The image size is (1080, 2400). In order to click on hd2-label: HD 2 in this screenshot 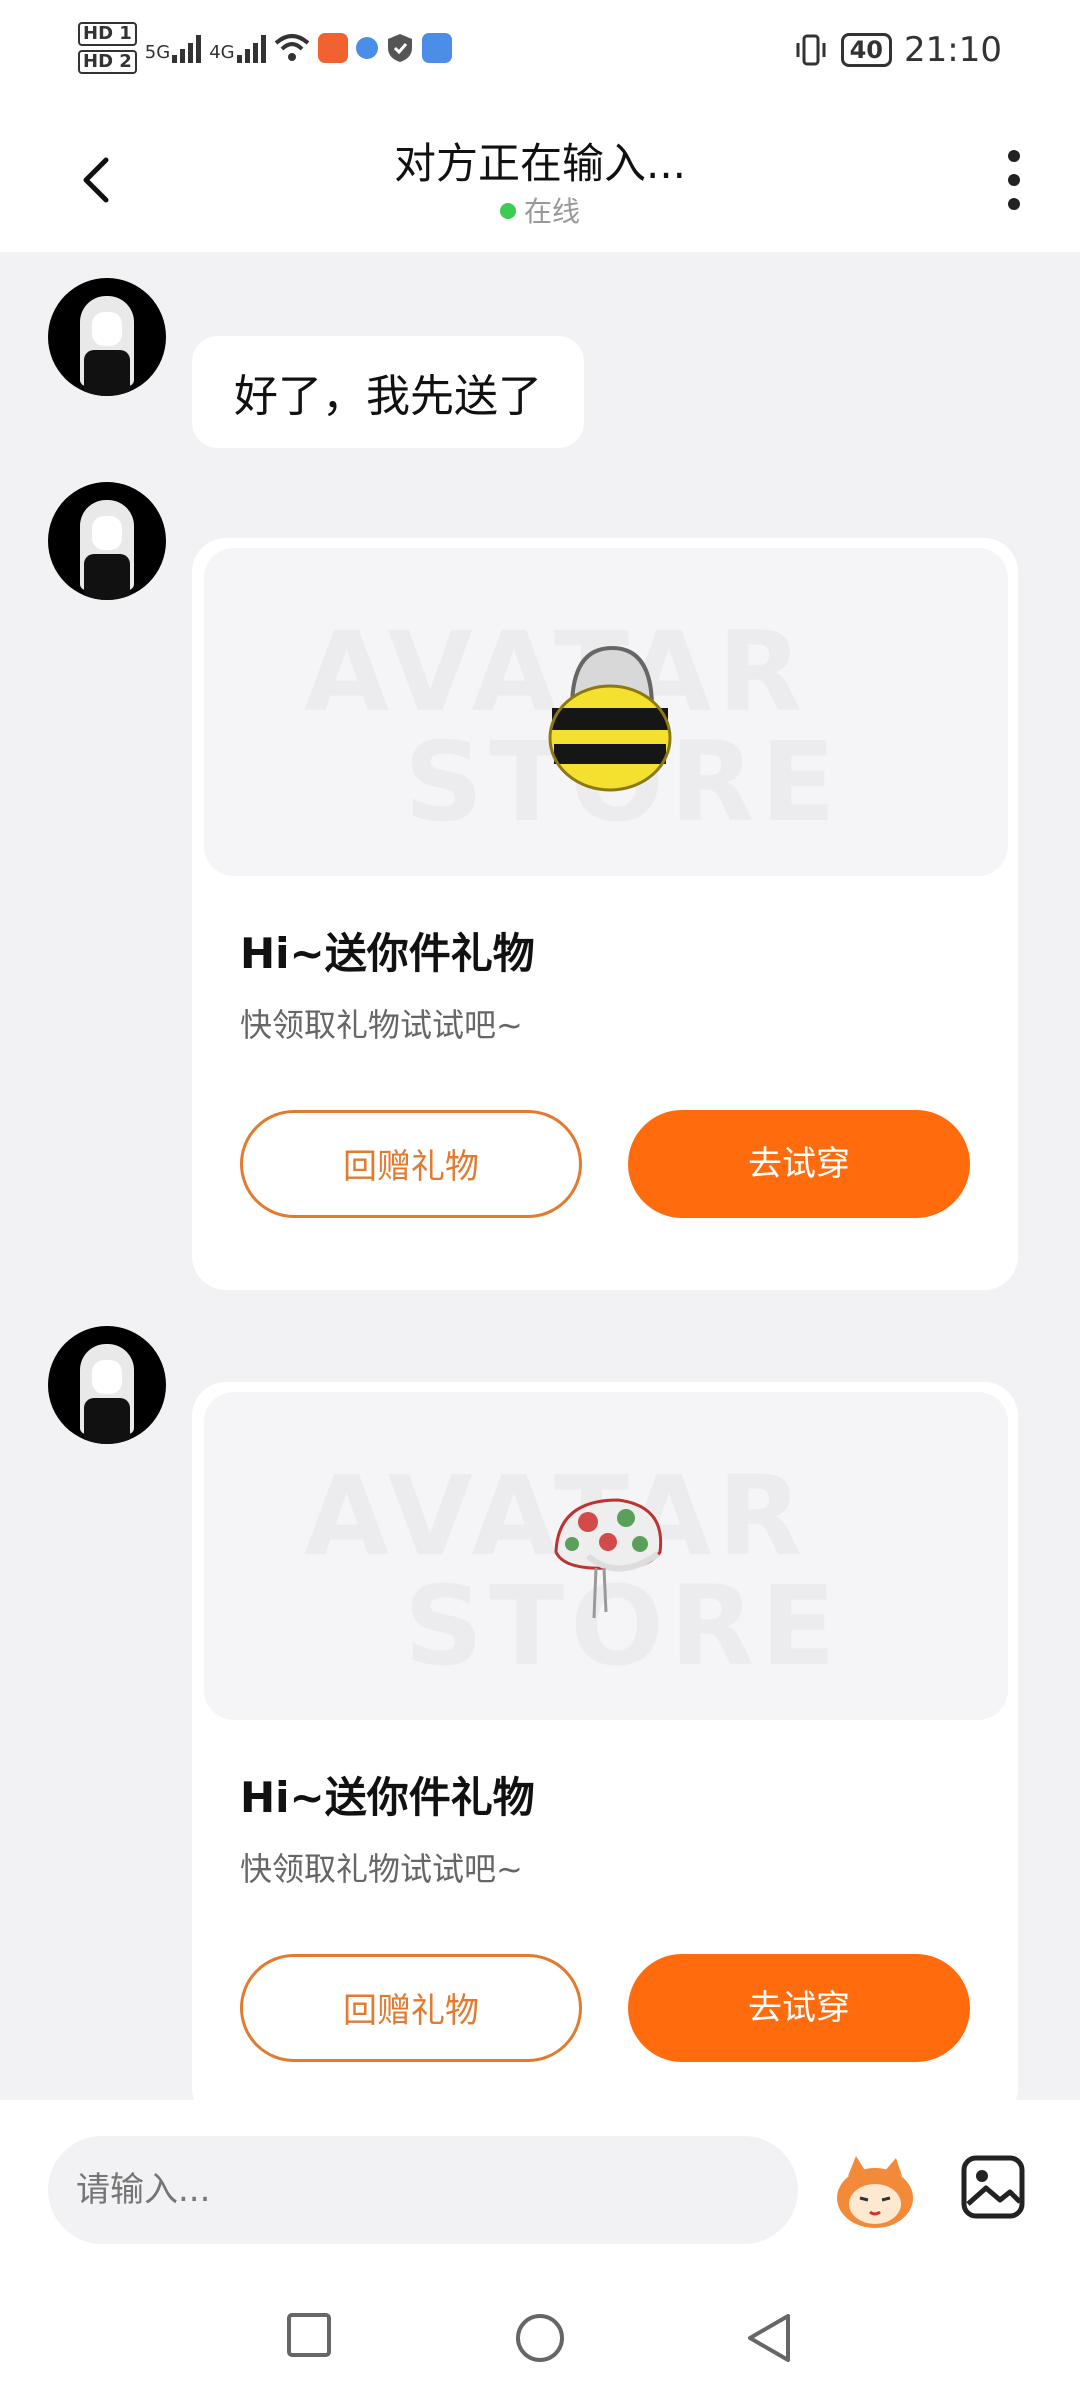, I will do `click(107, 62)`.